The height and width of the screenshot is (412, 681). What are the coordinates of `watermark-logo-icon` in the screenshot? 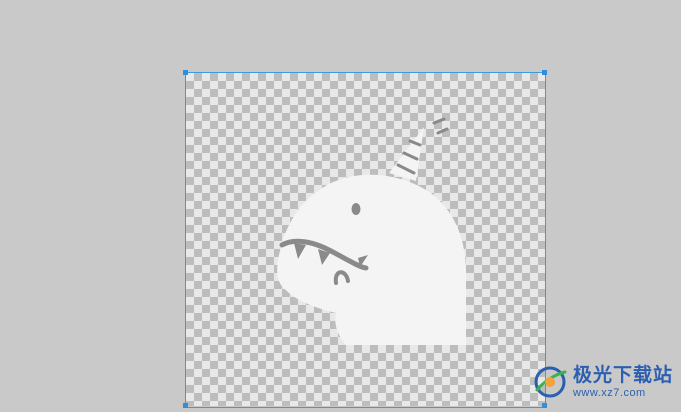 It's located at (550, 382).